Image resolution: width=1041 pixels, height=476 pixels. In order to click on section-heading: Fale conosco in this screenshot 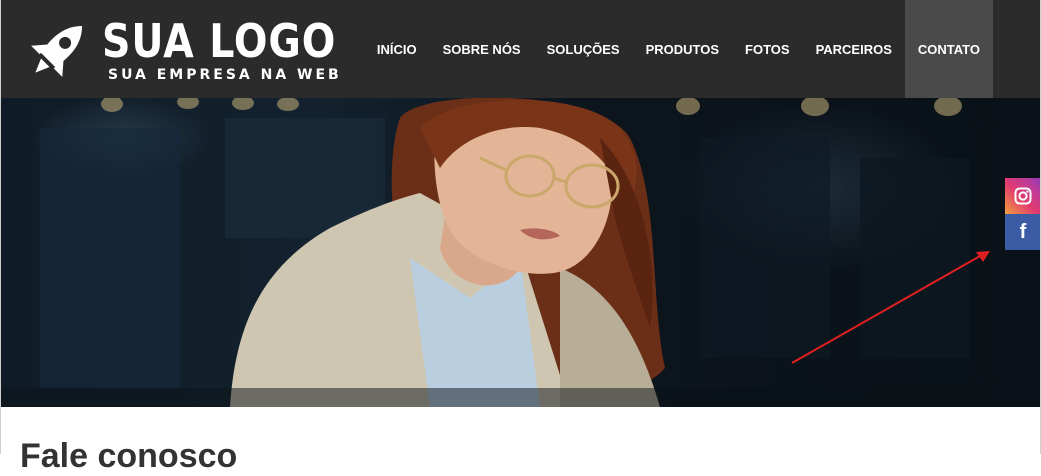, I will do `click(129, 456)`.